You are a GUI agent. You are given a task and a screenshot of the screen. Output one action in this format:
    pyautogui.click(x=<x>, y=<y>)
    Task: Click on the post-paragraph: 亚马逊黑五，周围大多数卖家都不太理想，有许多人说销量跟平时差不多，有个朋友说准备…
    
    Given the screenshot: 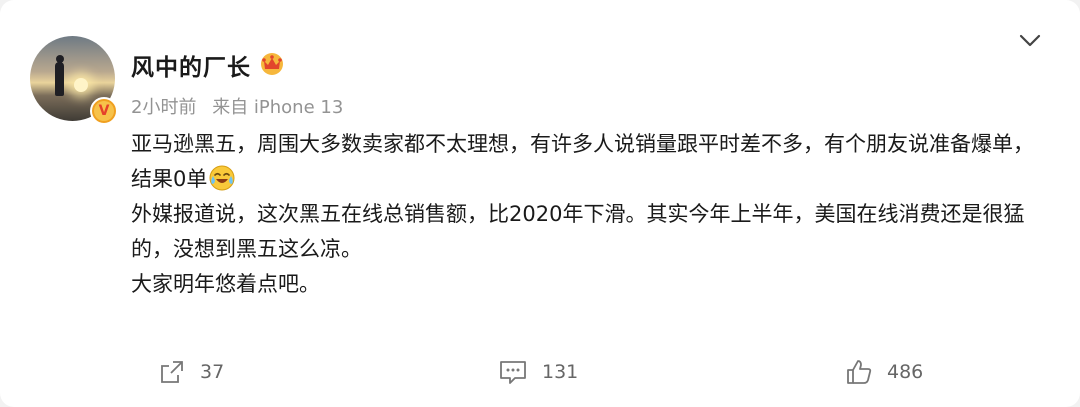 What is the action you would take?
    pyautogui.click(x=582, y=161)
    